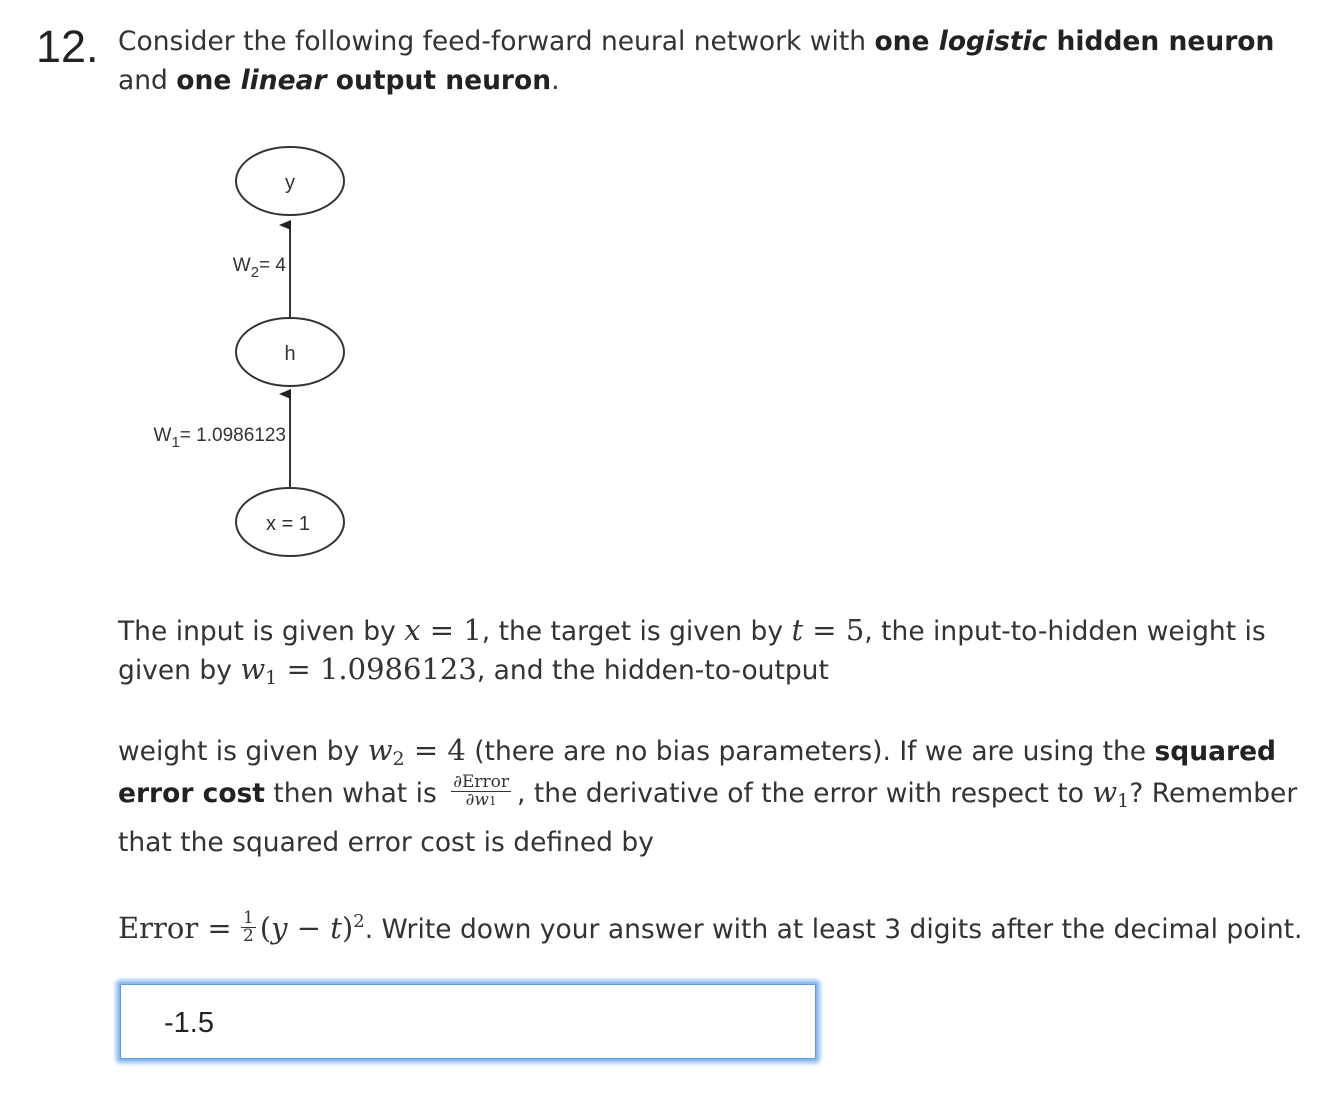 The image size is (1335, 1093). I want to click on error-formula: Error =, so click(179, 928).